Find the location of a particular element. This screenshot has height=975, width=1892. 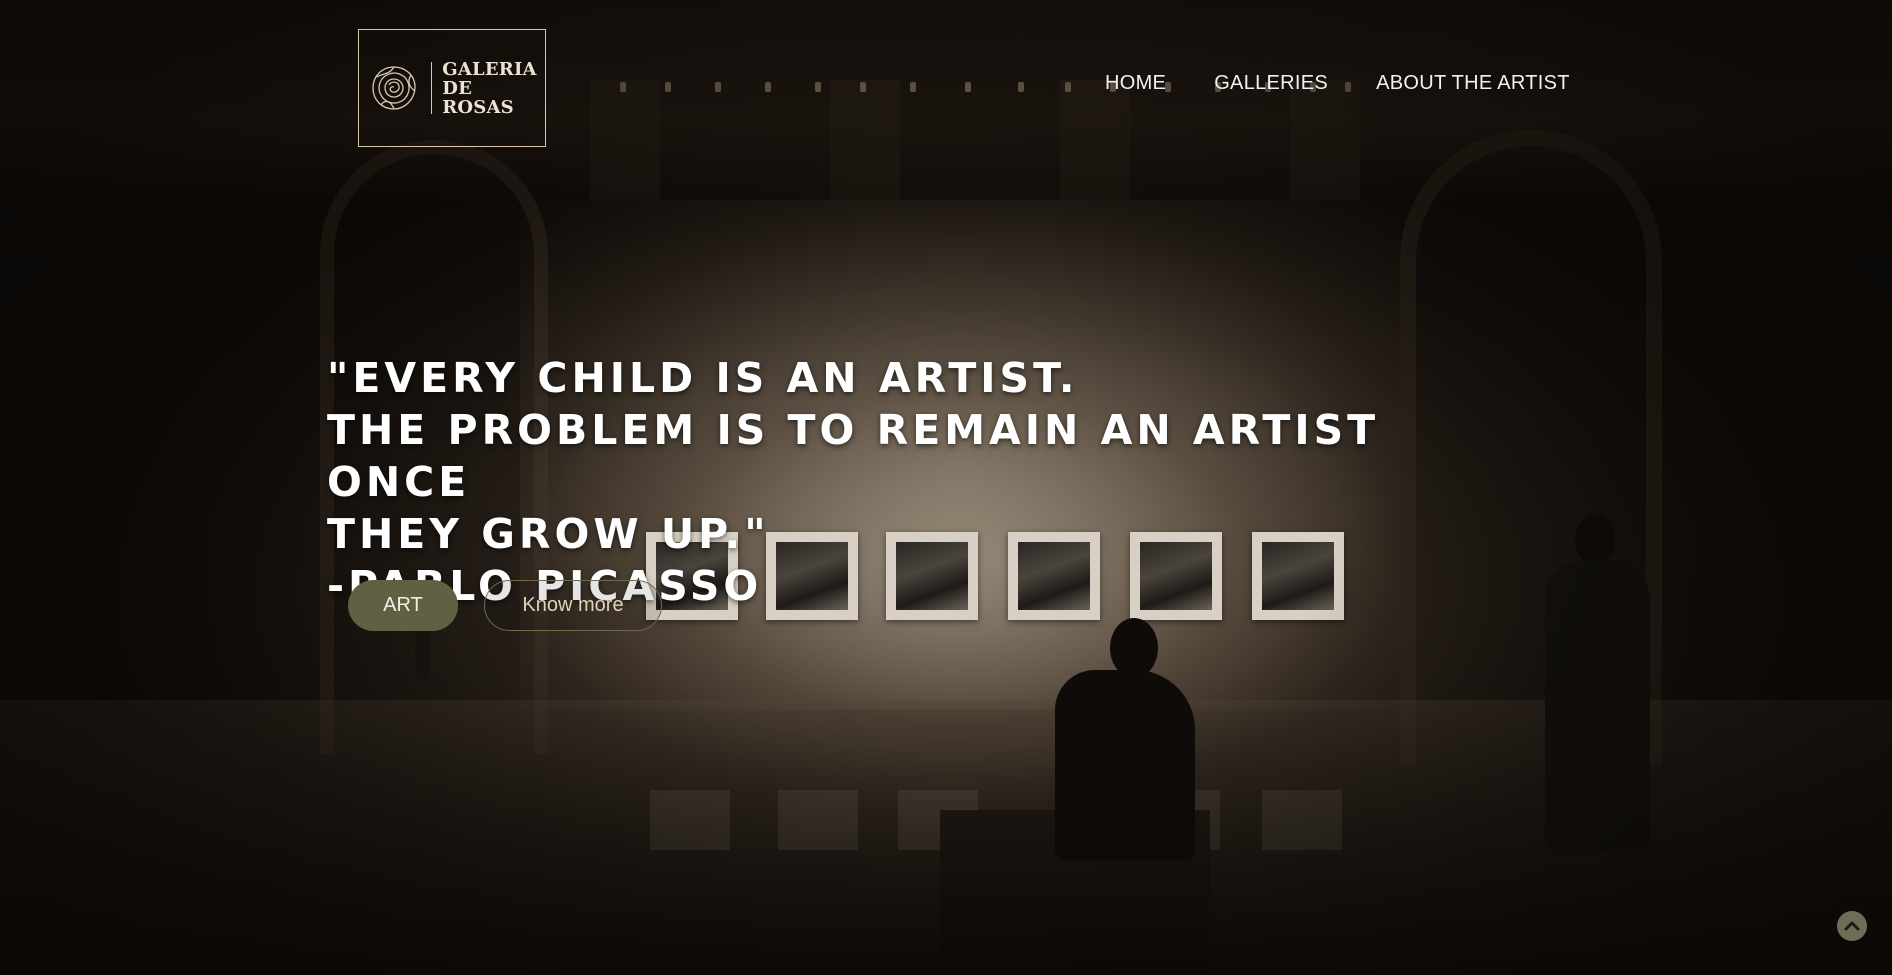

quote-line: THEY GROW UP." is located at coordinates (548, 534).